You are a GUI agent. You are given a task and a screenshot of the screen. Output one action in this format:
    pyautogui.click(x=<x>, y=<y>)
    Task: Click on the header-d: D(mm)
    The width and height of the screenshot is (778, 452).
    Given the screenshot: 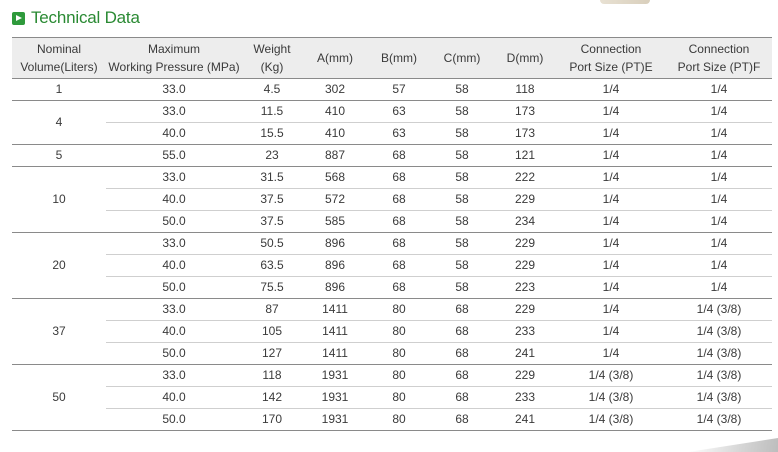 What is the action you would take?
    pyautogui.click(x=525, y=58)
    